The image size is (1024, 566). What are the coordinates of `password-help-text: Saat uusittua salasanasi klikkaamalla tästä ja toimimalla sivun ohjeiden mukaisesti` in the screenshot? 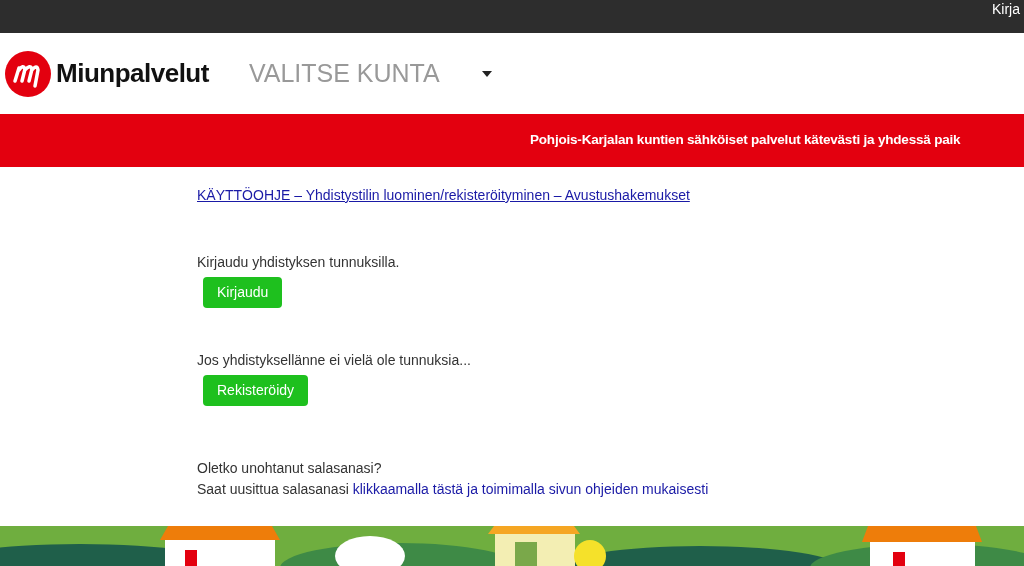 It's located at (453, 489).